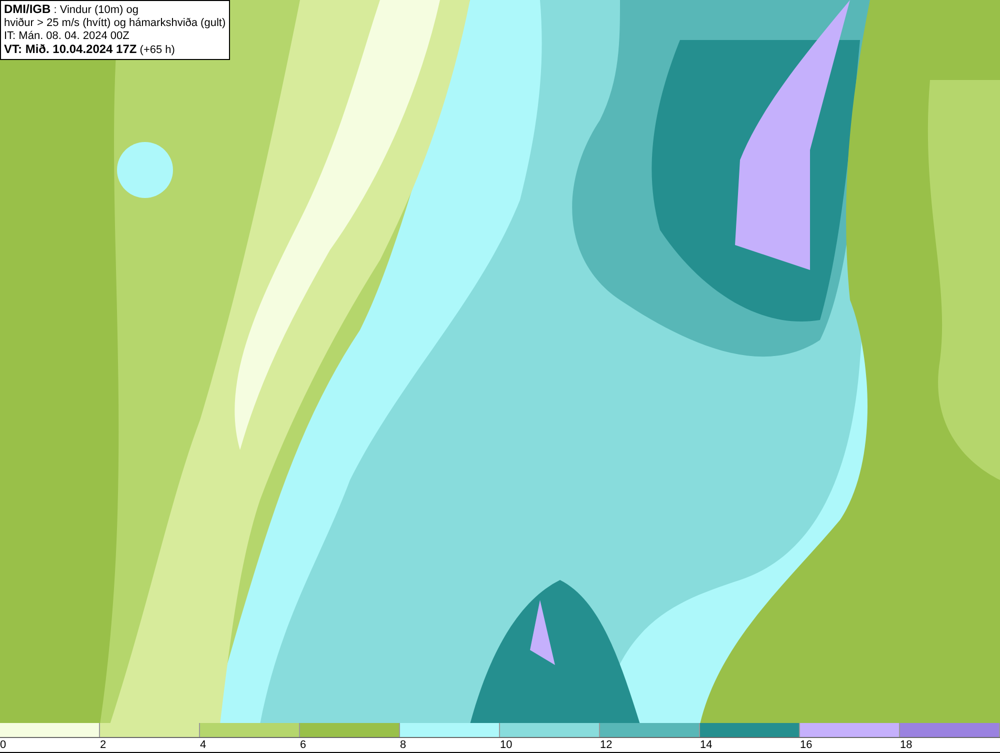 The width and height of the screenshot is (1000, 753). What do you see at coordinates (72, 10) in the screenshot?
I see `title-text: DMI/IGB : Vindur (10m) og` at bounding box center [72, 10].